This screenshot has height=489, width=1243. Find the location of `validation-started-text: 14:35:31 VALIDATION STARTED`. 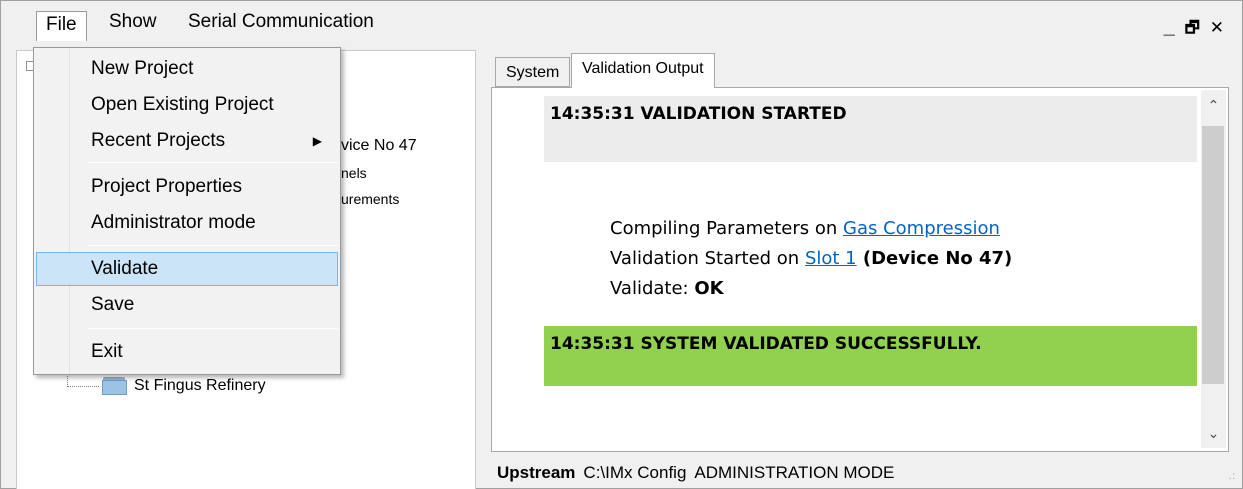

validation-started-text: 14:35:31 VALIDATION STARTED is located at coordinates (698, 114).